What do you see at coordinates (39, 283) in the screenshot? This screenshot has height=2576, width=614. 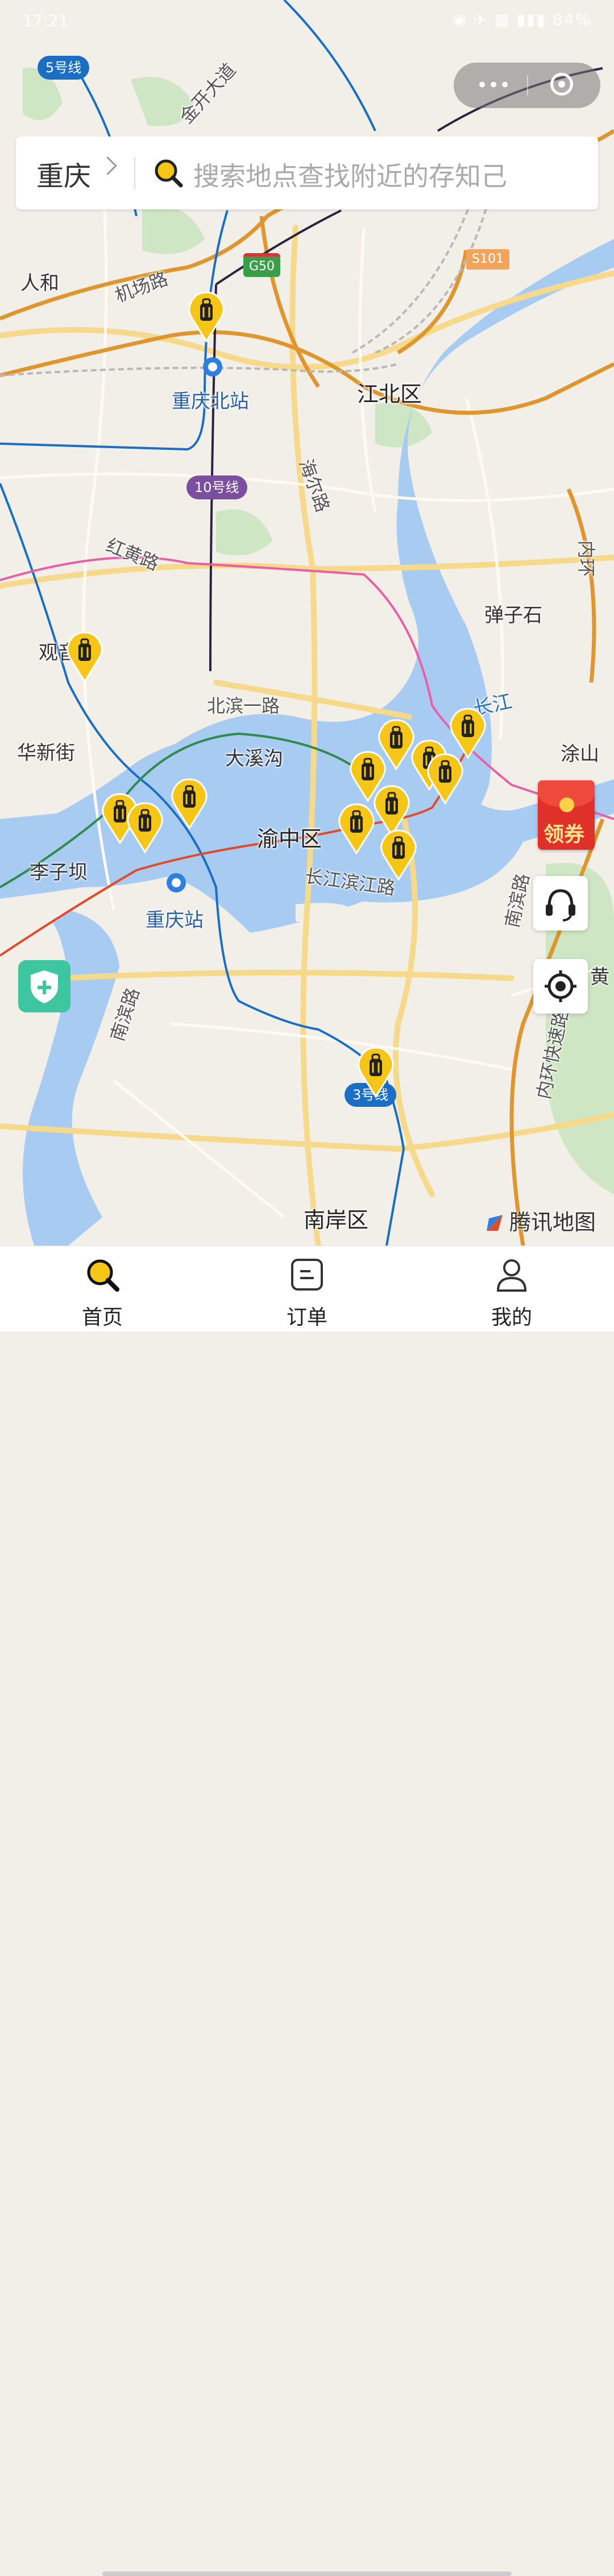 I see `place-label-renhe: 人和` at bounding box center [39, 283].